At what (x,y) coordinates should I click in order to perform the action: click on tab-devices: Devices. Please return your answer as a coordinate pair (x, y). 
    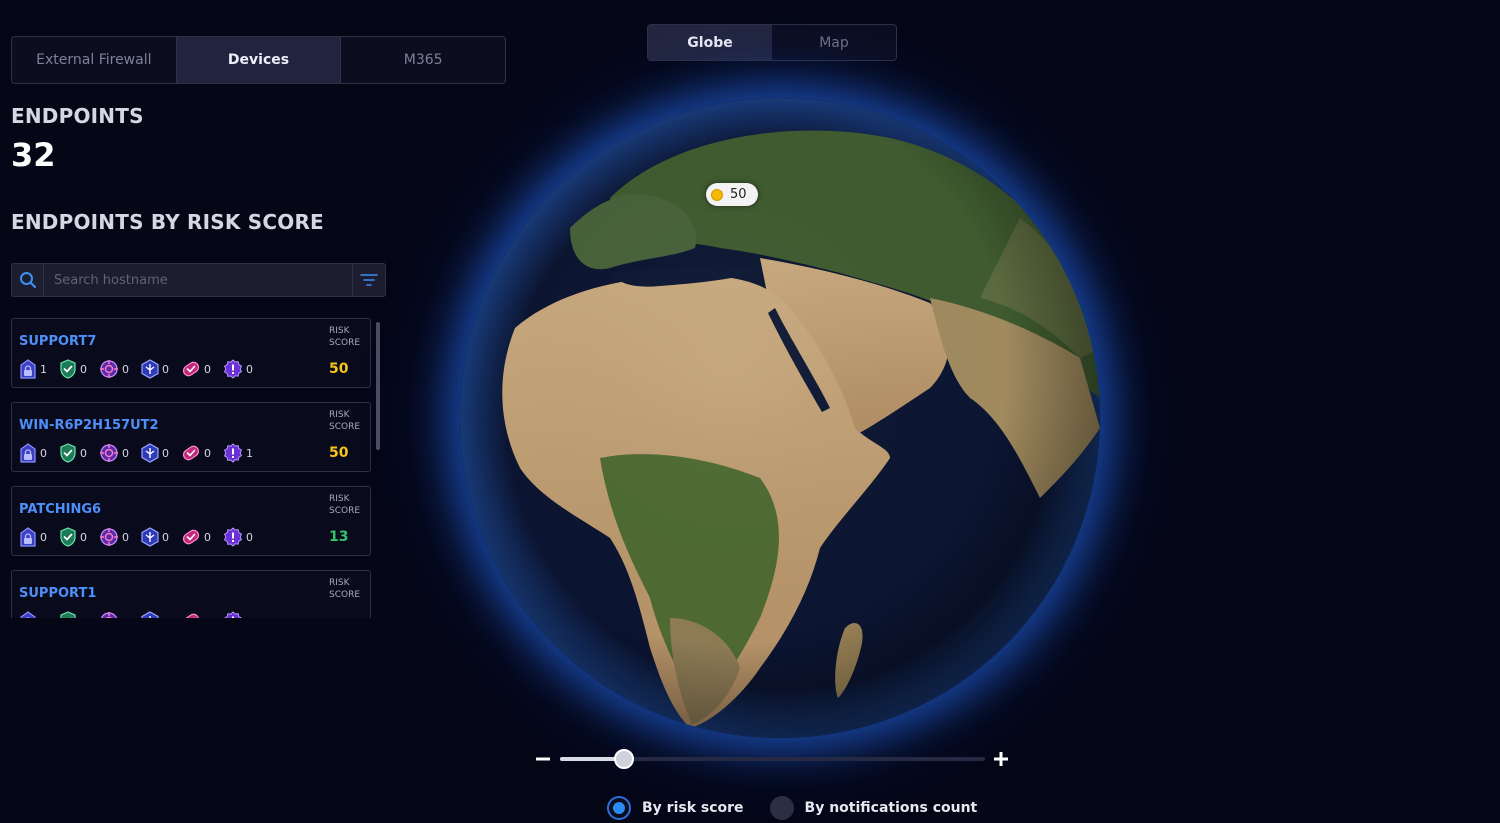
    Looking at the image, I should click on (259, 60).